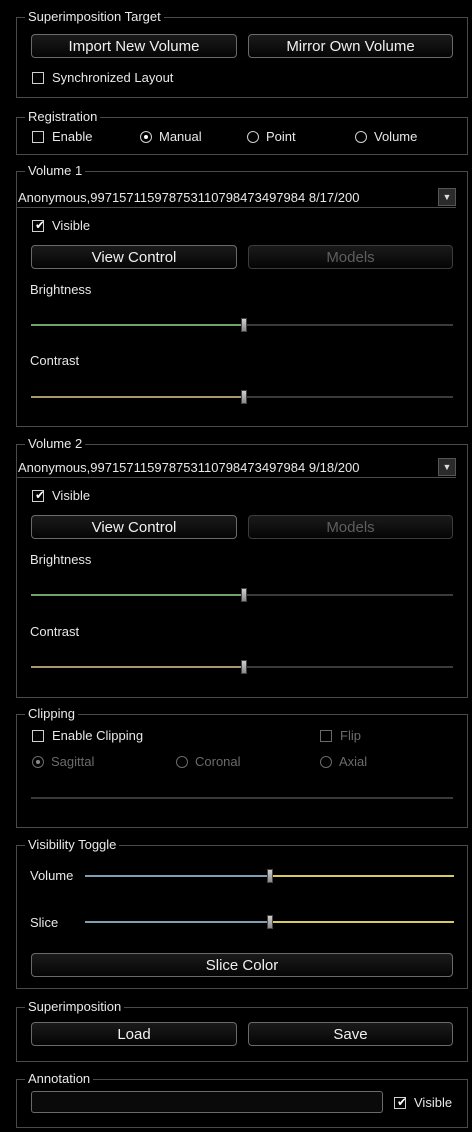 Image resolution: width=472 pixels, height=1132 pixels. What do you see at coordinates (98, 735) in the screenshot?
I see `enable-clipping-label: Enable Clipping` at bounding box center [98, 735].